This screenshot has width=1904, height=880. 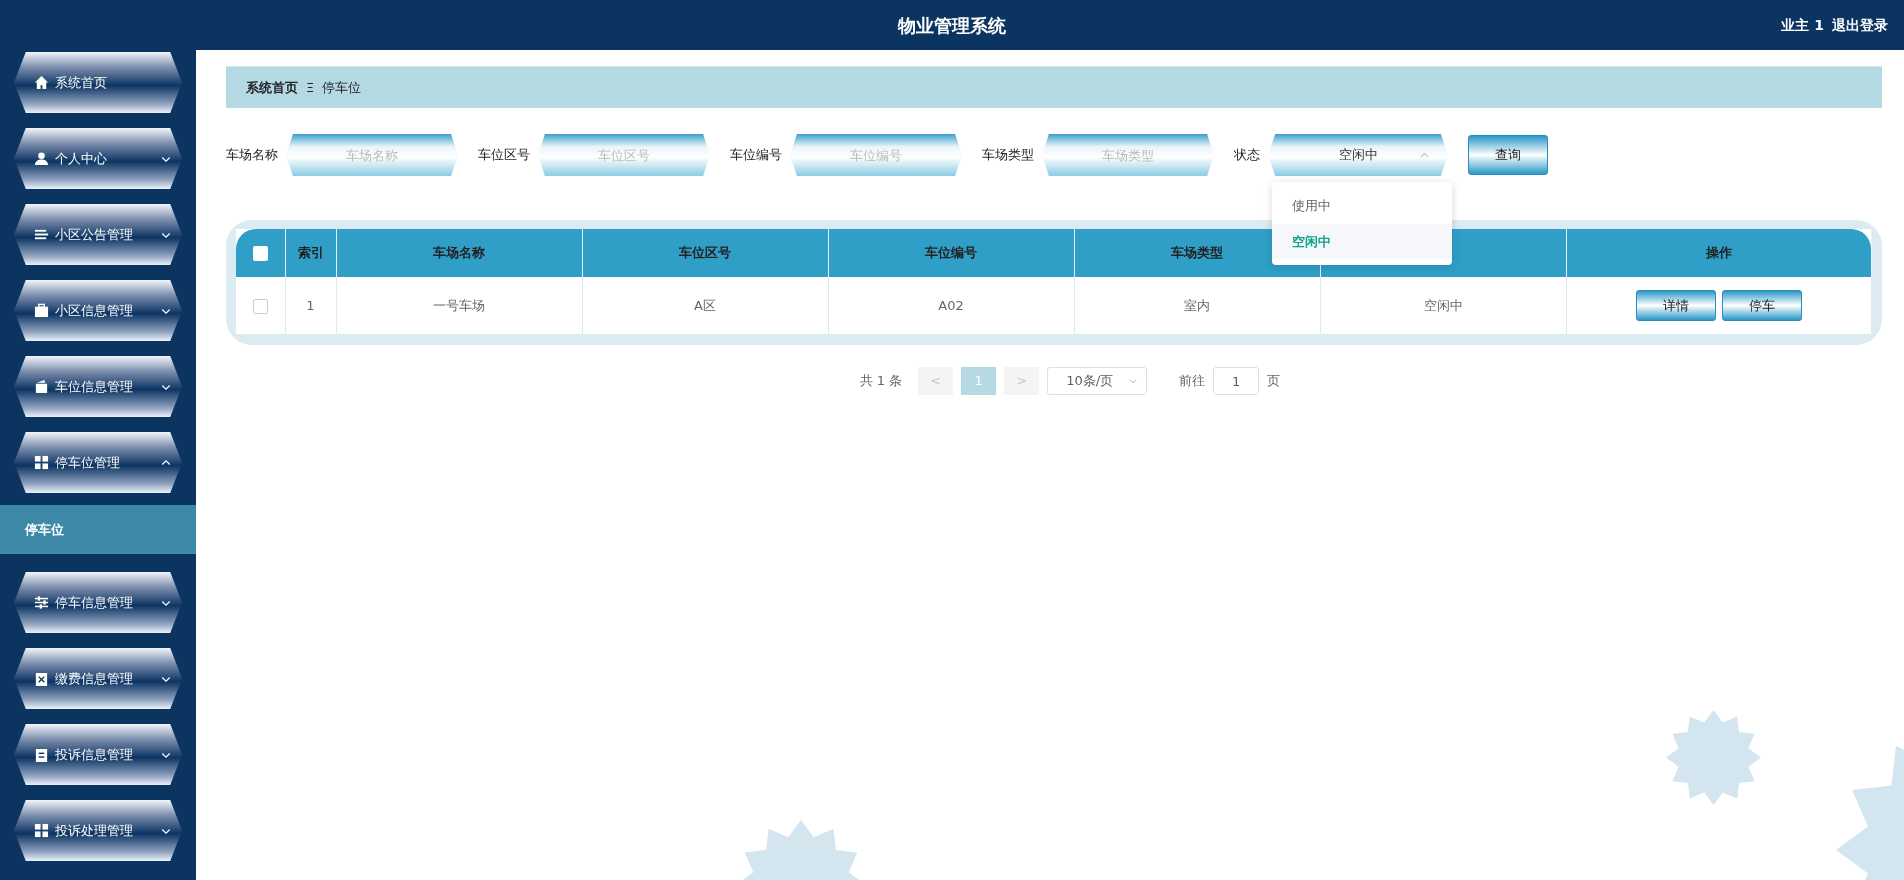 I want to click on sidebar-item: 系统首页, so click(x=98, y=82).